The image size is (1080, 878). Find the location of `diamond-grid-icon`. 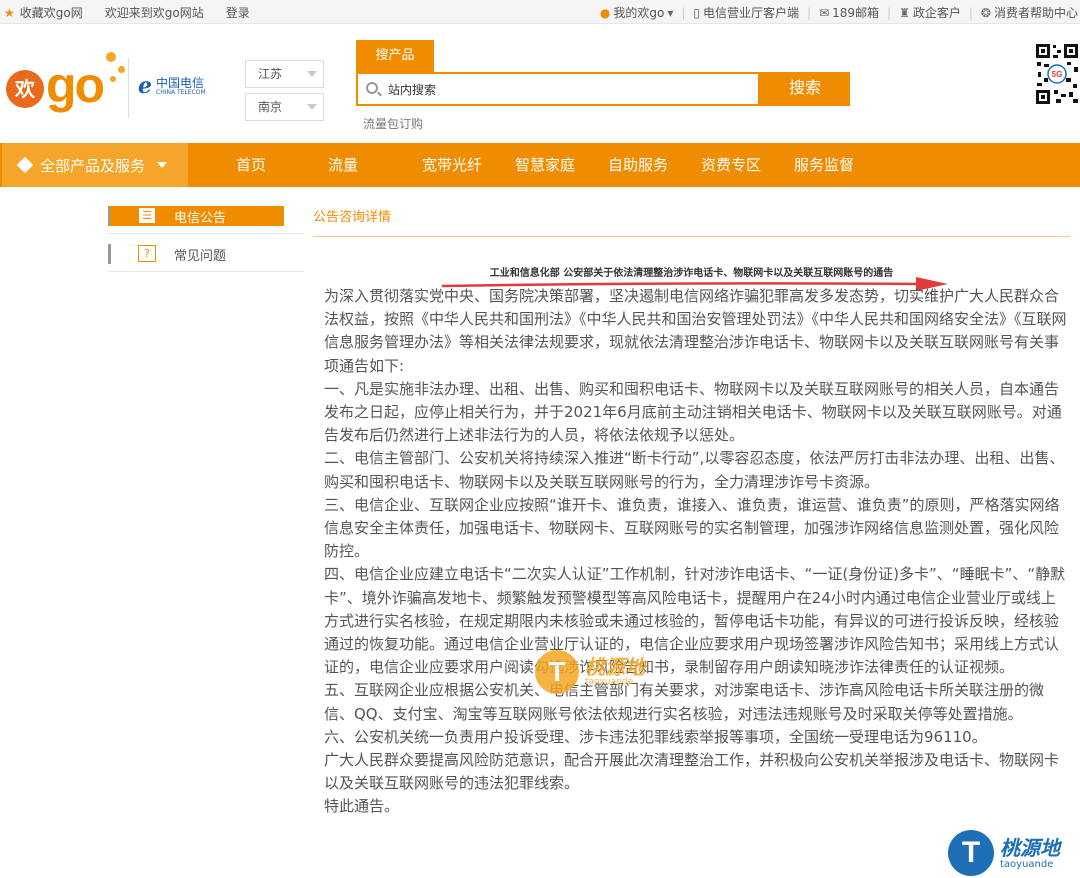

diamond-grid-icon is located at coordinates (25, 165).